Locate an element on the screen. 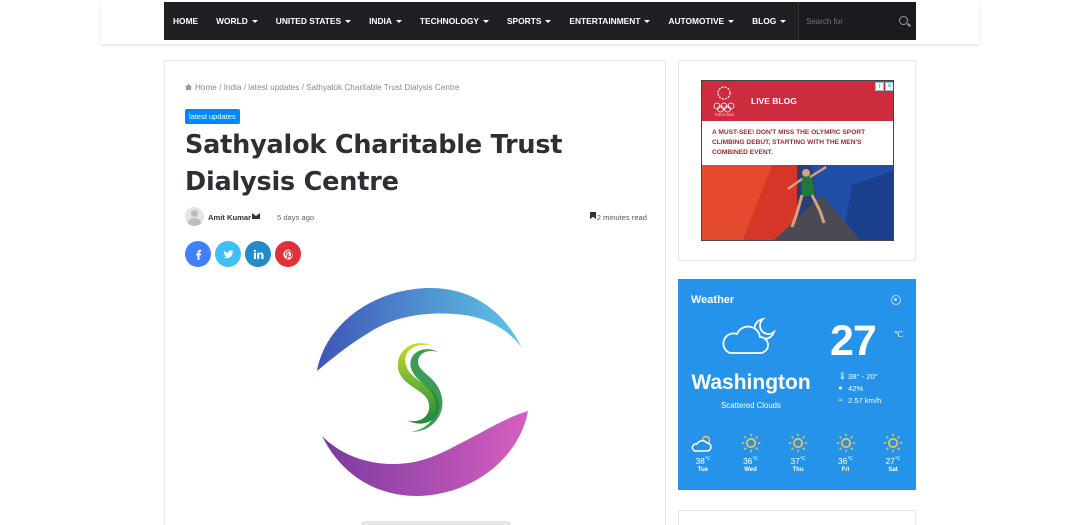 Image resolution: width=1080 pixels, height=525 pixels. share-linkedin-button is located at coordinates (258, 254).